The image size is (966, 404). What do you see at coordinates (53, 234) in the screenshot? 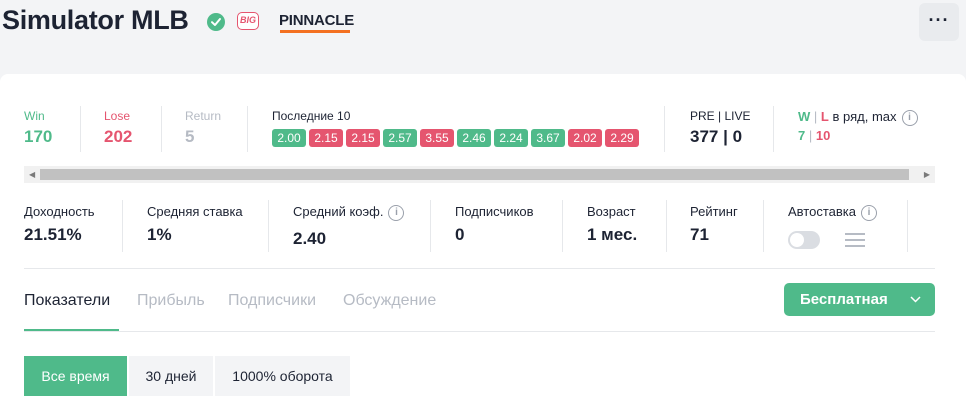
I see `yield-value: 21.51%` at bounding box center [53, 234].